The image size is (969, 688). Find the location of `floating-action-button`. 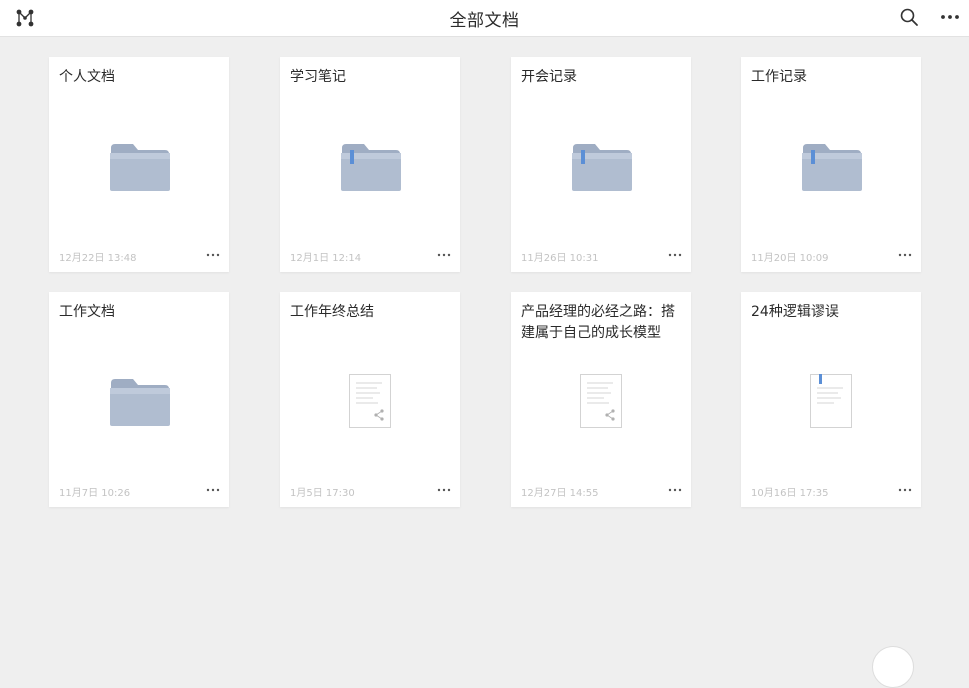

floating-action-button is located at coordinates (893, 667).